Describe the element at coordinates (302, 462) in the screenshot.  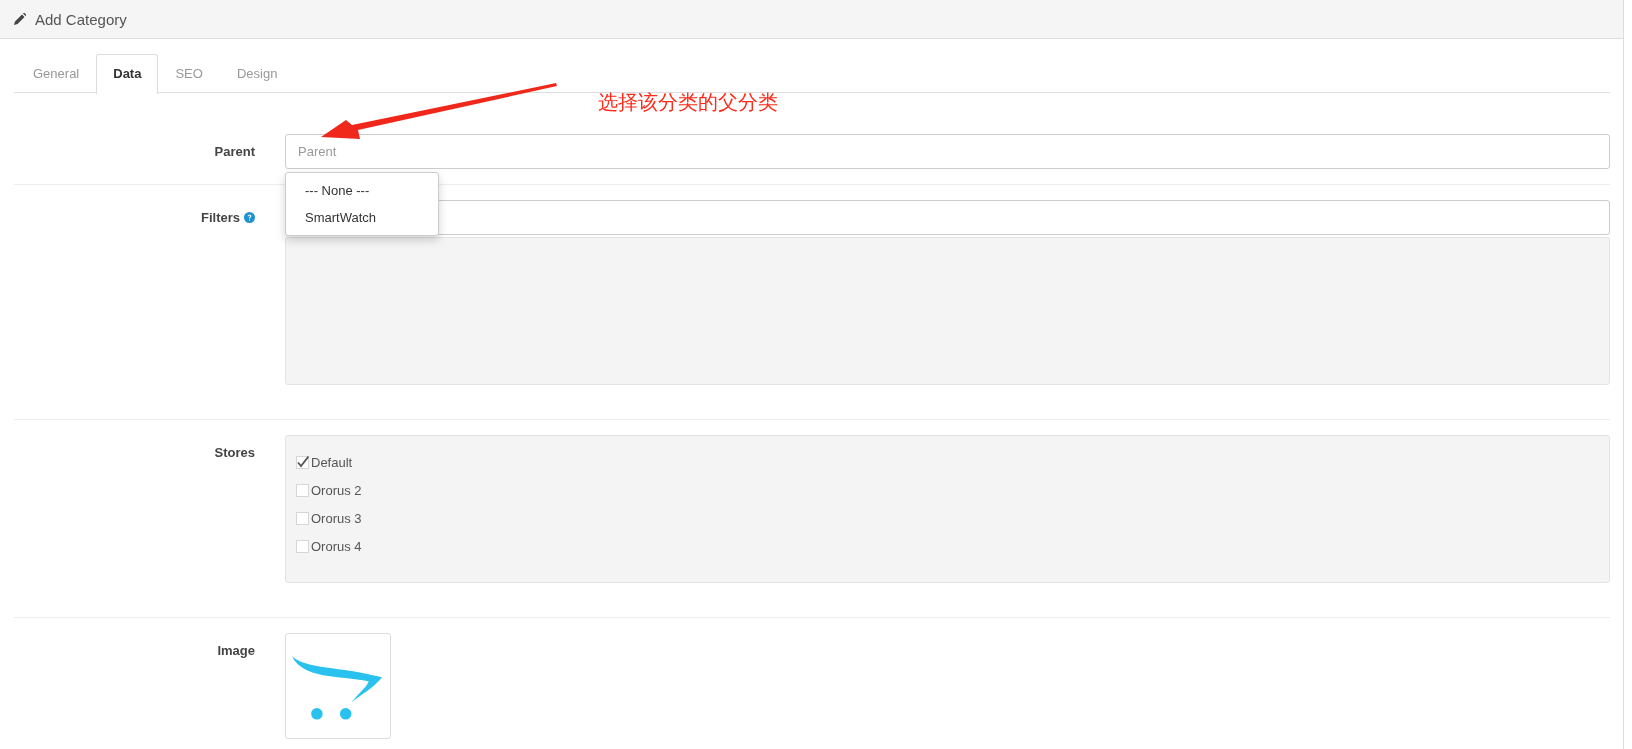
I see `checkbox` at that location.